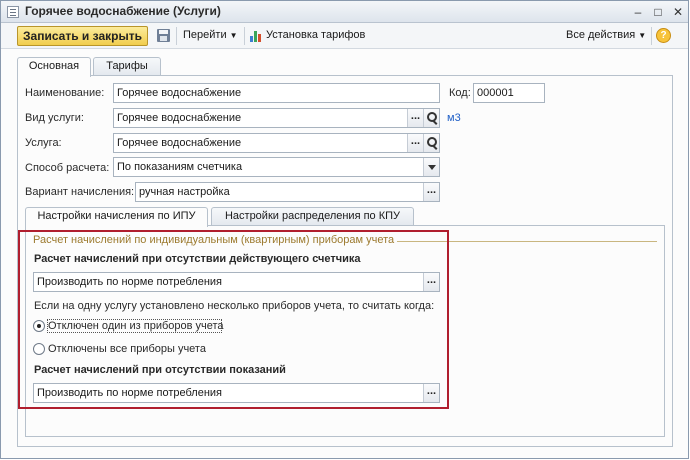 The width and height of the screenshot is (690, 460). I want to click on save-icon, so click(163, 35).